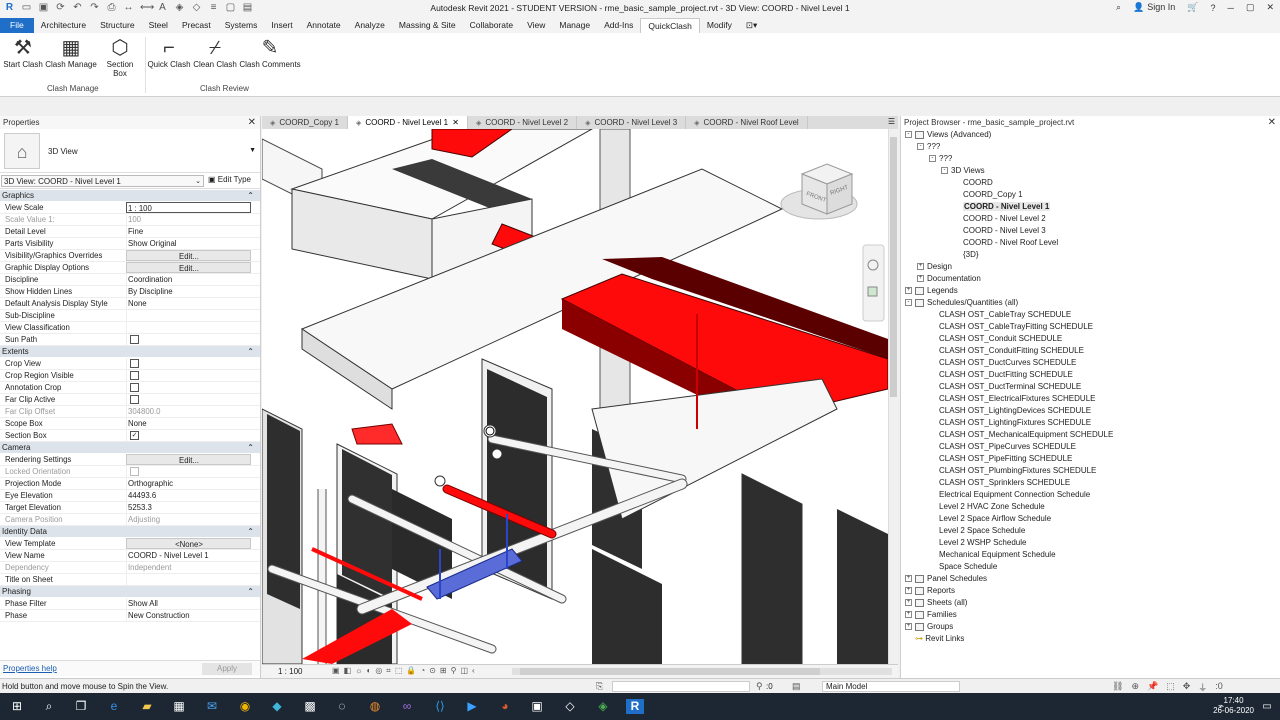 Image resolution: width=1280 pixels, height=720 pixels. What do you see at coordinates (375, 706) in the screenshot?
I see `app-icon: ◍` at bounding box center [375, 706].